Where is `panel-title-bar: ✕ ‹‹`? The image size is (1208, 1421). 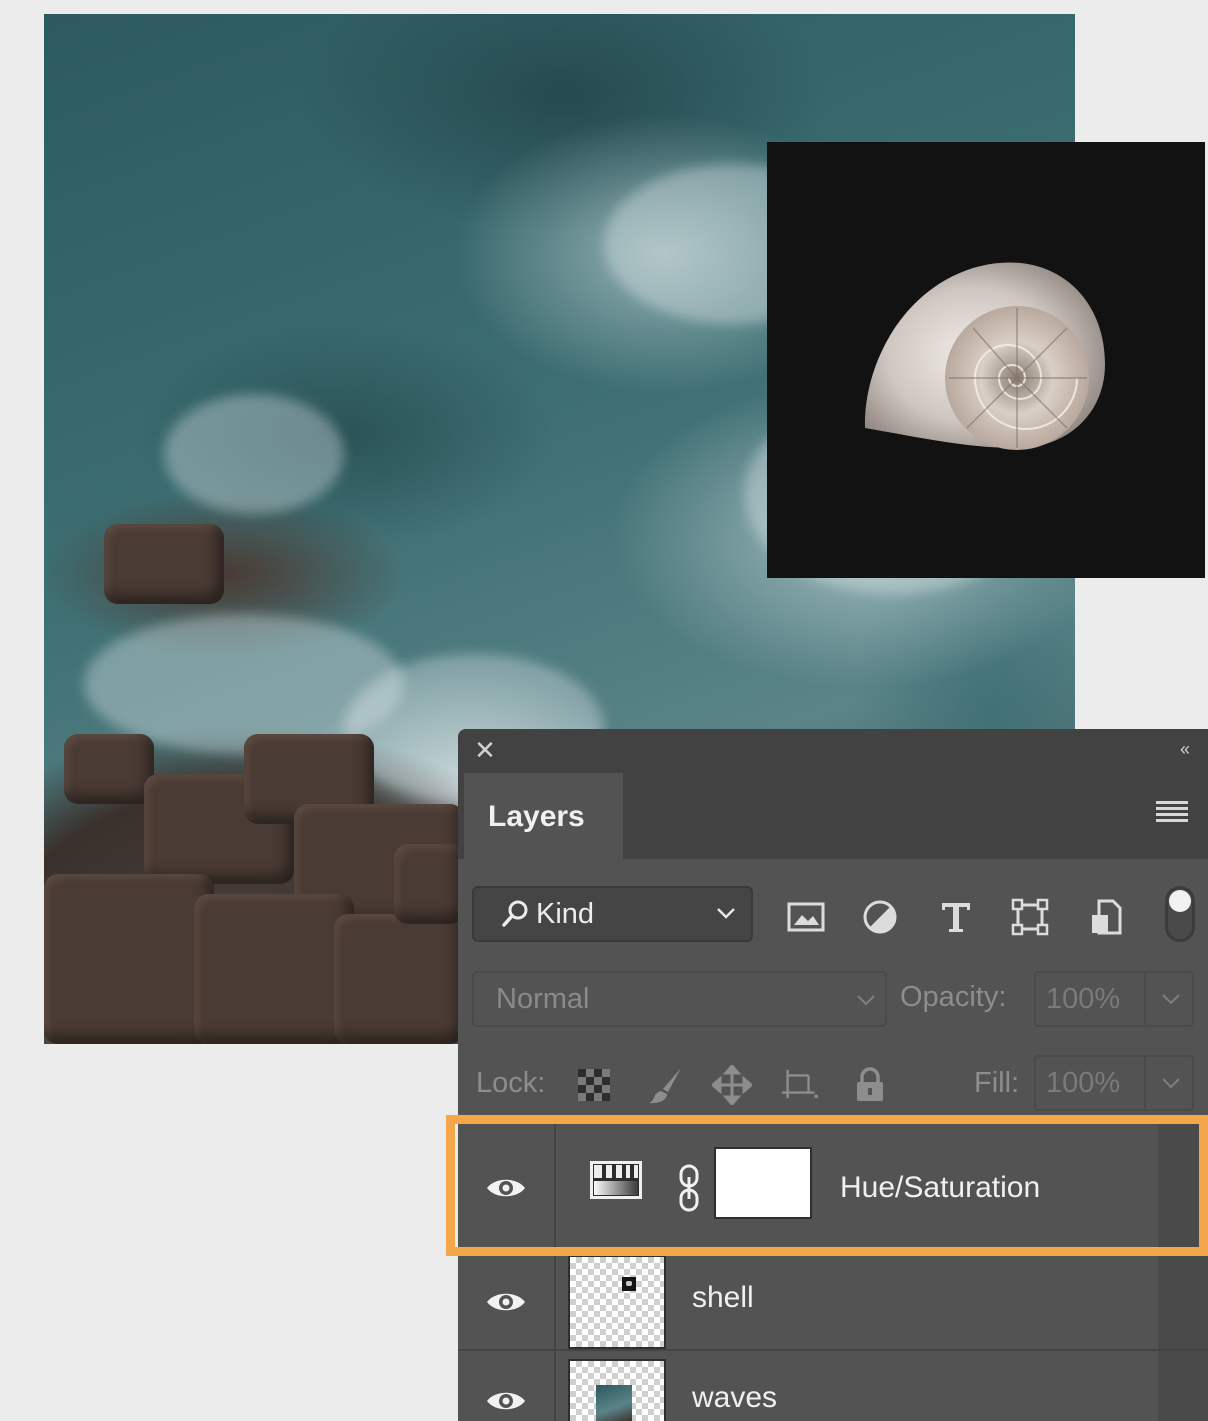
panel-title-bar: ✕ ‹‹ is located at coordinates (833, 750).